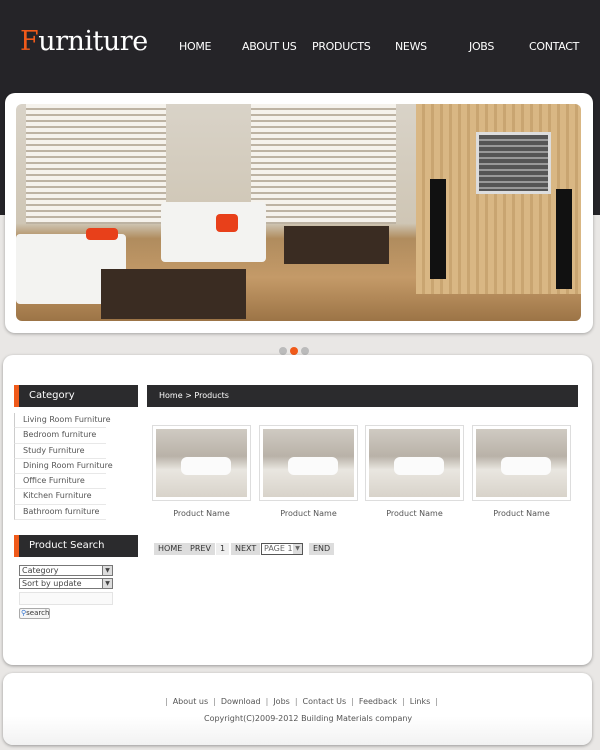  Describe the element at coordinates (66, 570) in the screenshot. I see `category-select: Category ▼` at that location.